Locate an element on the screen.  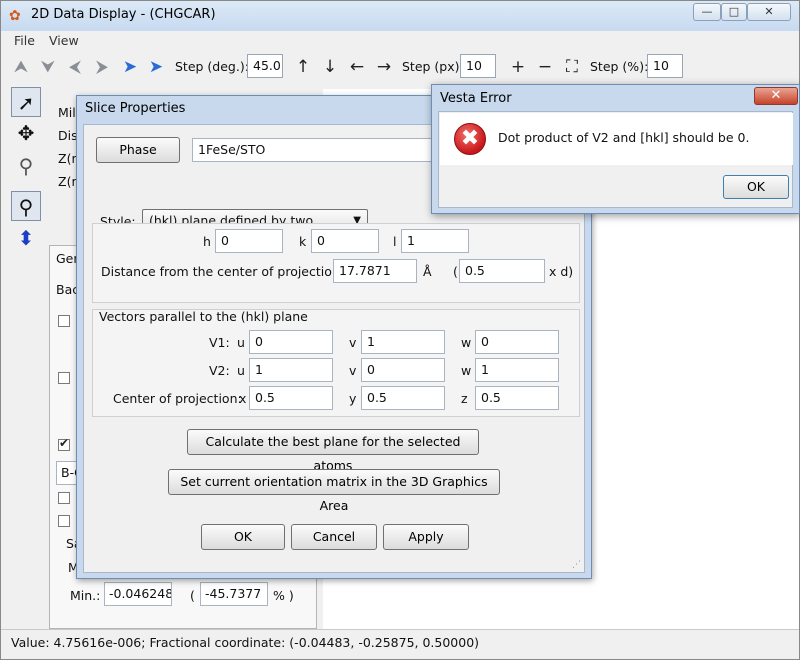
resize-grip-icon: ⋰ is located at coordinates (576, 565).